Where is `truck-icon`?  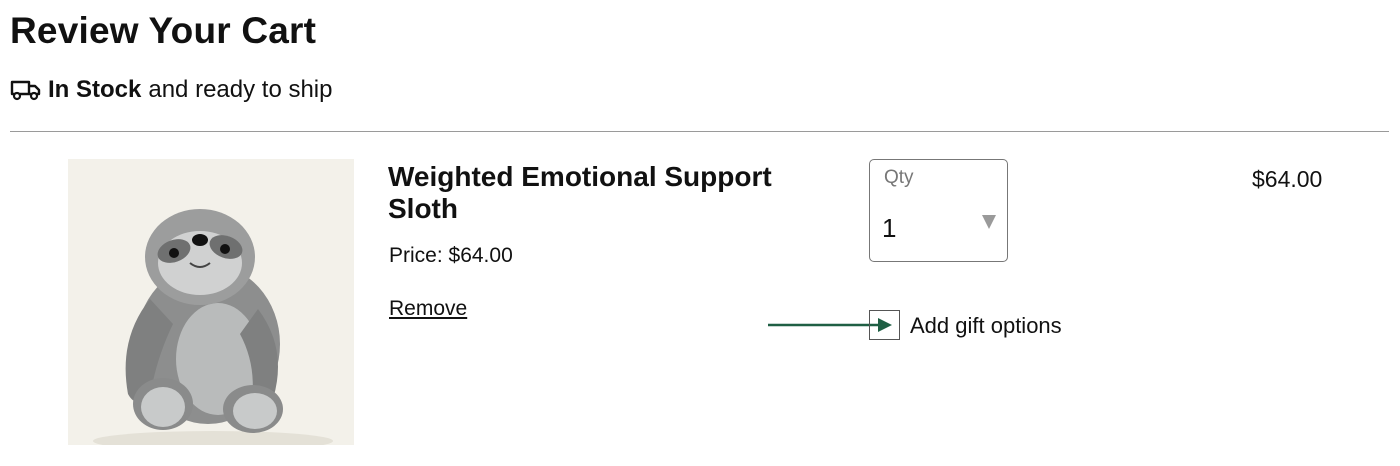
truck-icon is located at coordinates (26, 90).